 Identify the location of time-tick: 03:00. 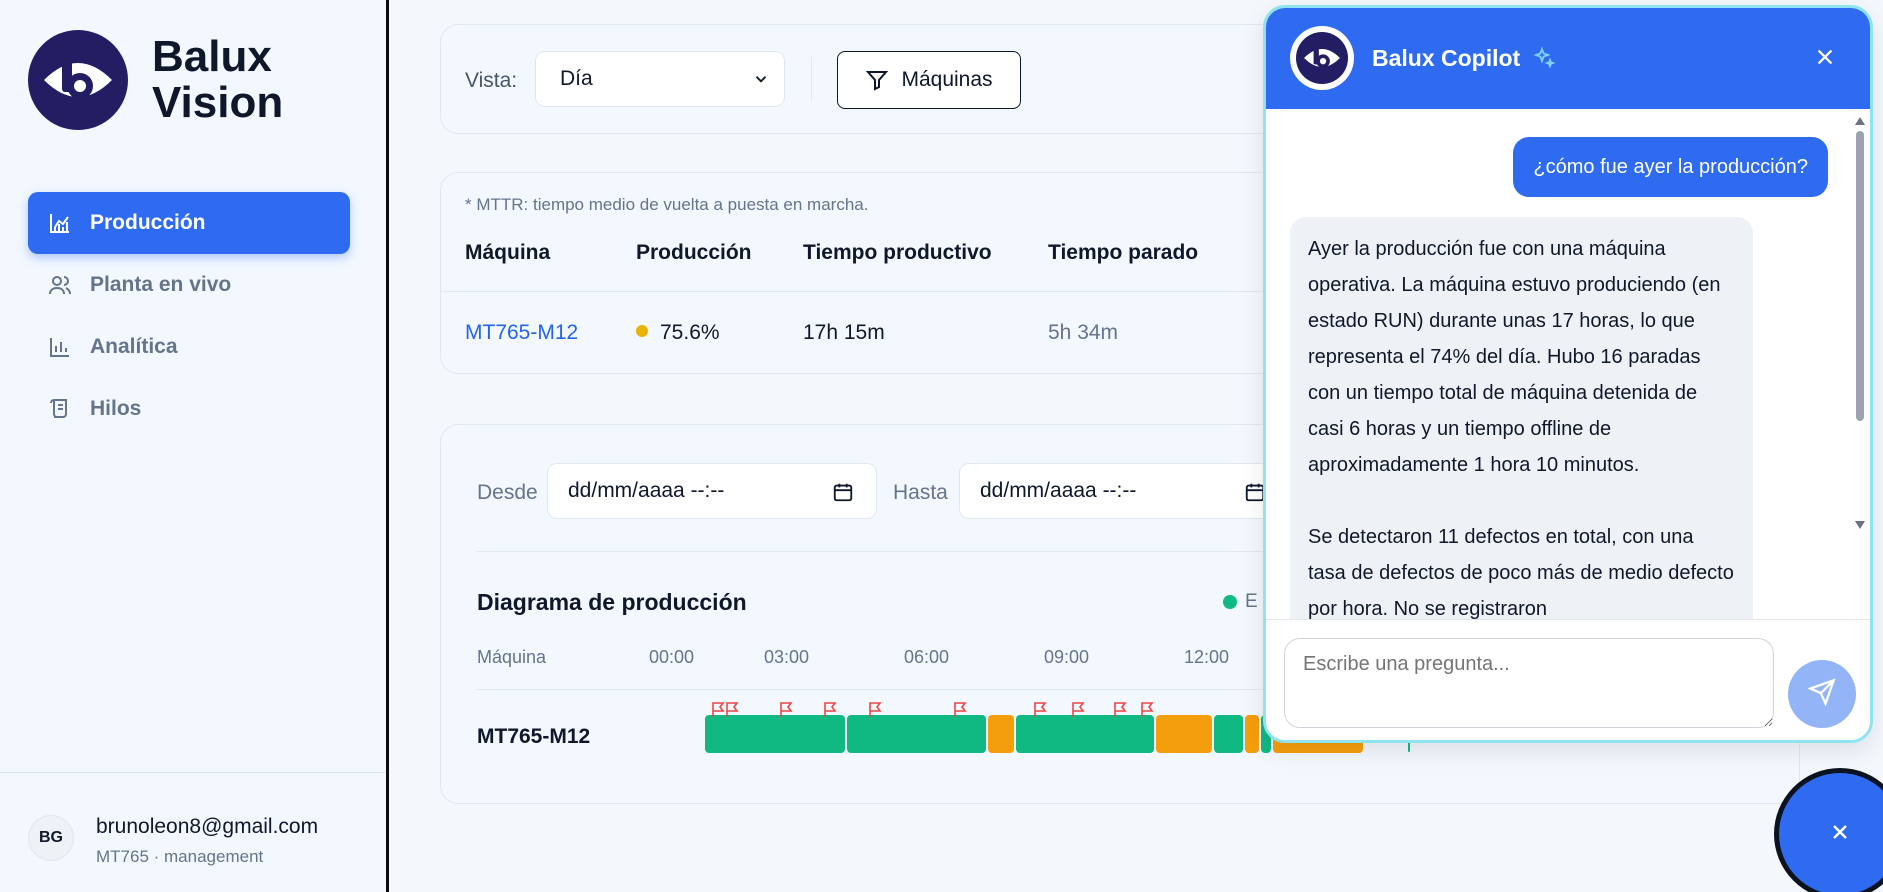
(787, 657).